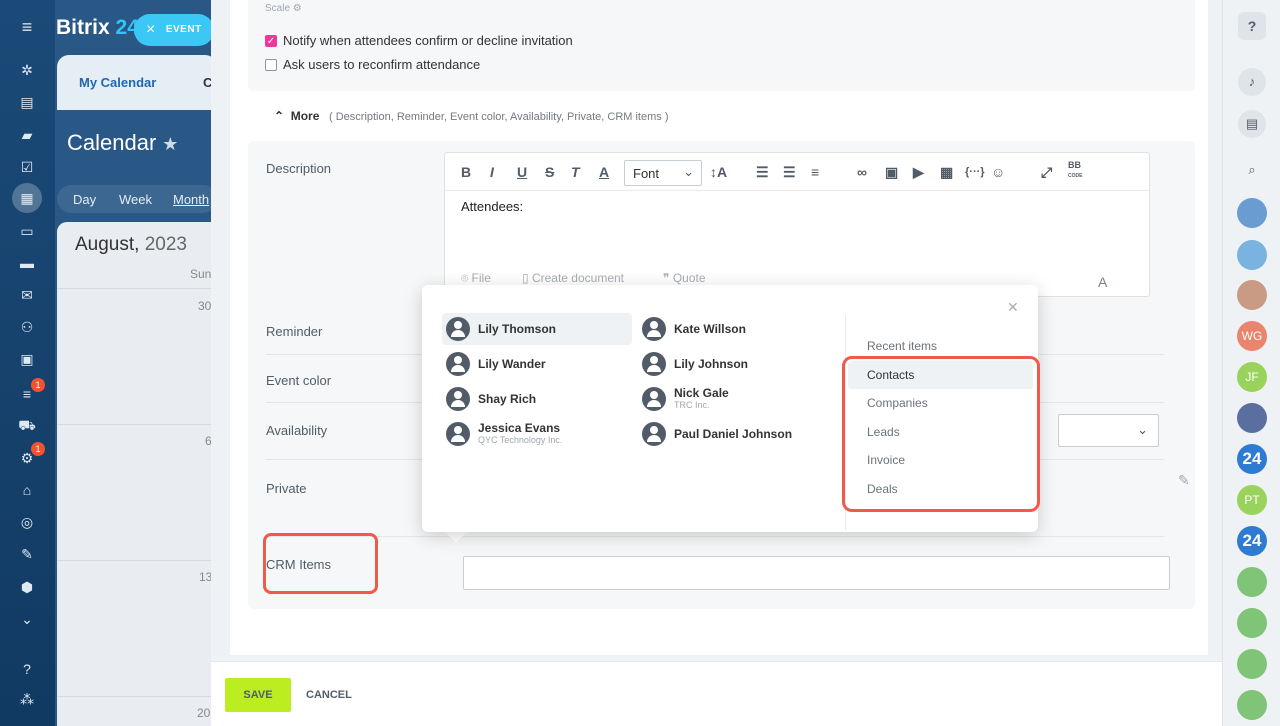  What do you see at coordinates (918, 172) in the screenshot?
I see `video-icon: ▶` at bounding box center [918, 172].